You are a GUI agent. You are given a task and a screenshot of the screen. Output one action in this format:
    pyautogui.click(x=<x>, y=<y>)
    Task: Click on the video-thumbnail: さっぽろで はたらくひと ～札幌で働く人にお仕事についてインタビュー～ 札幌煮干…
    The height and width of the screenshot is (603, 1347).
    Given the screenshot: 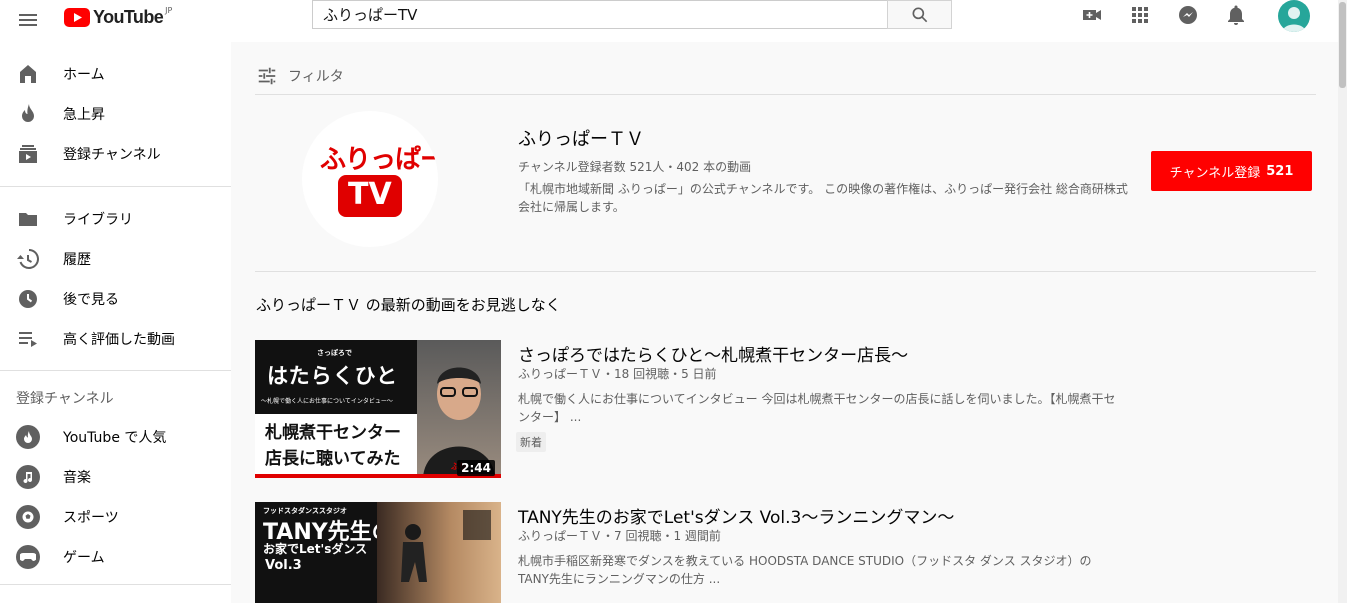 What is the action you would take?
    pyautogui.click(x=378, y=409)
    